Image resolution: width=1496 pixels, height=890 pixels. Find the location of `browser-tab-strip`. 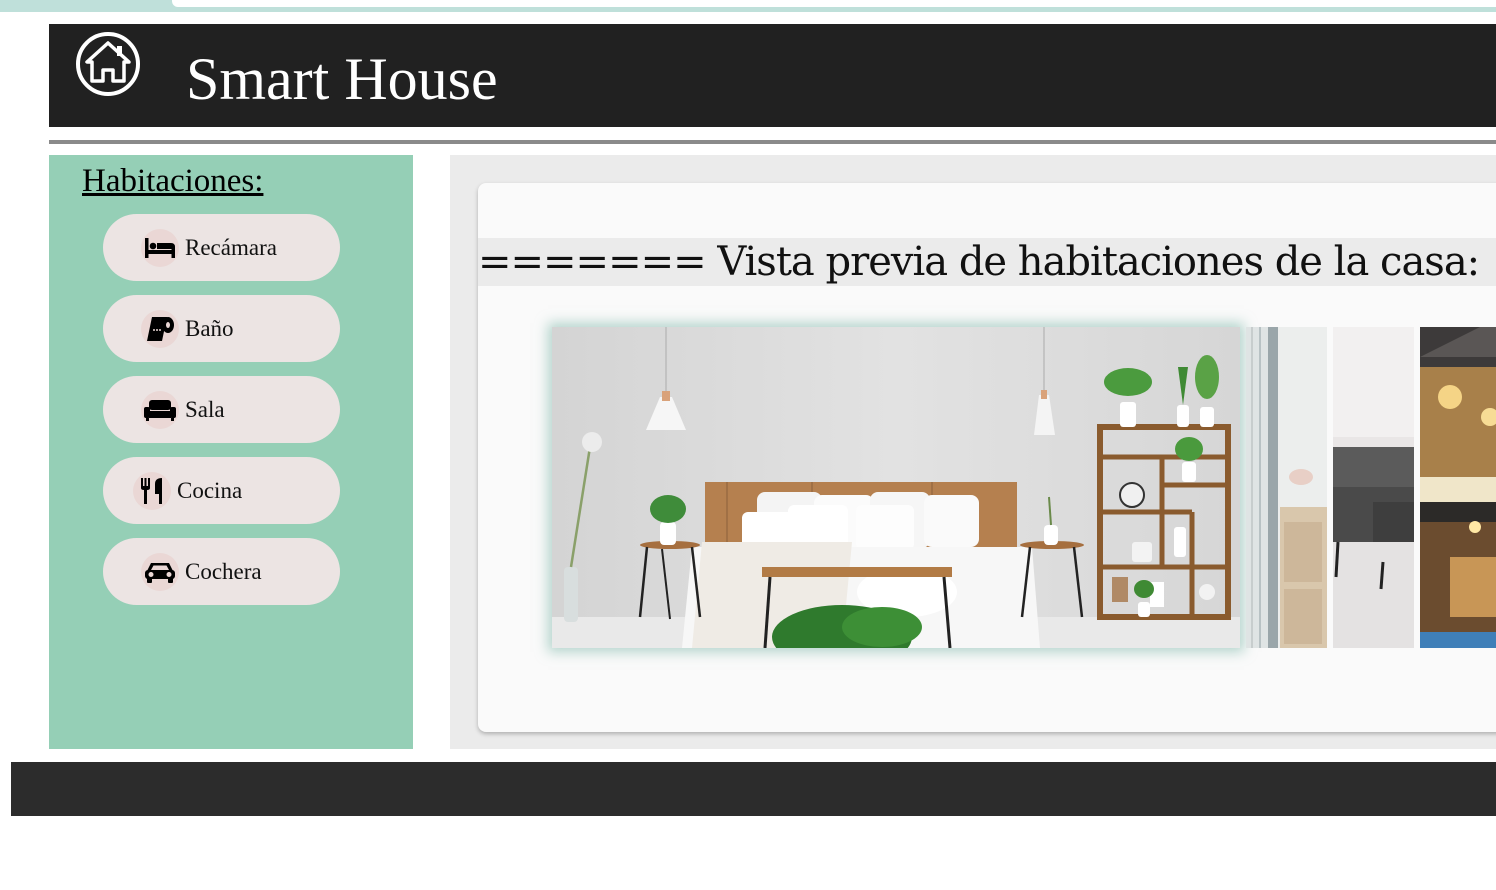

browser-tab-strip is located at coordinates (748, 6).